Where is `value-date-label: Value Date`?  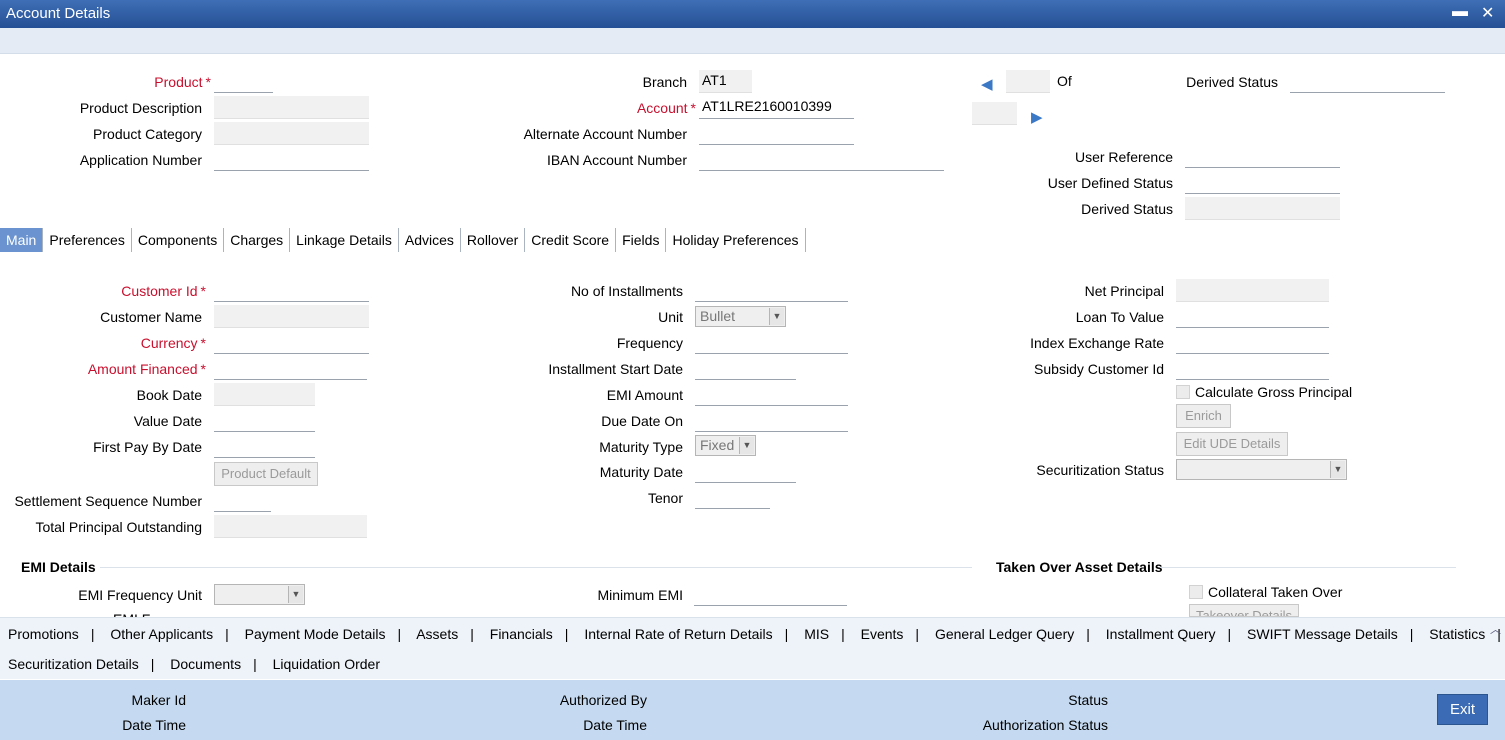 value-date-label: Value Date is located at coordinates (167, 421).